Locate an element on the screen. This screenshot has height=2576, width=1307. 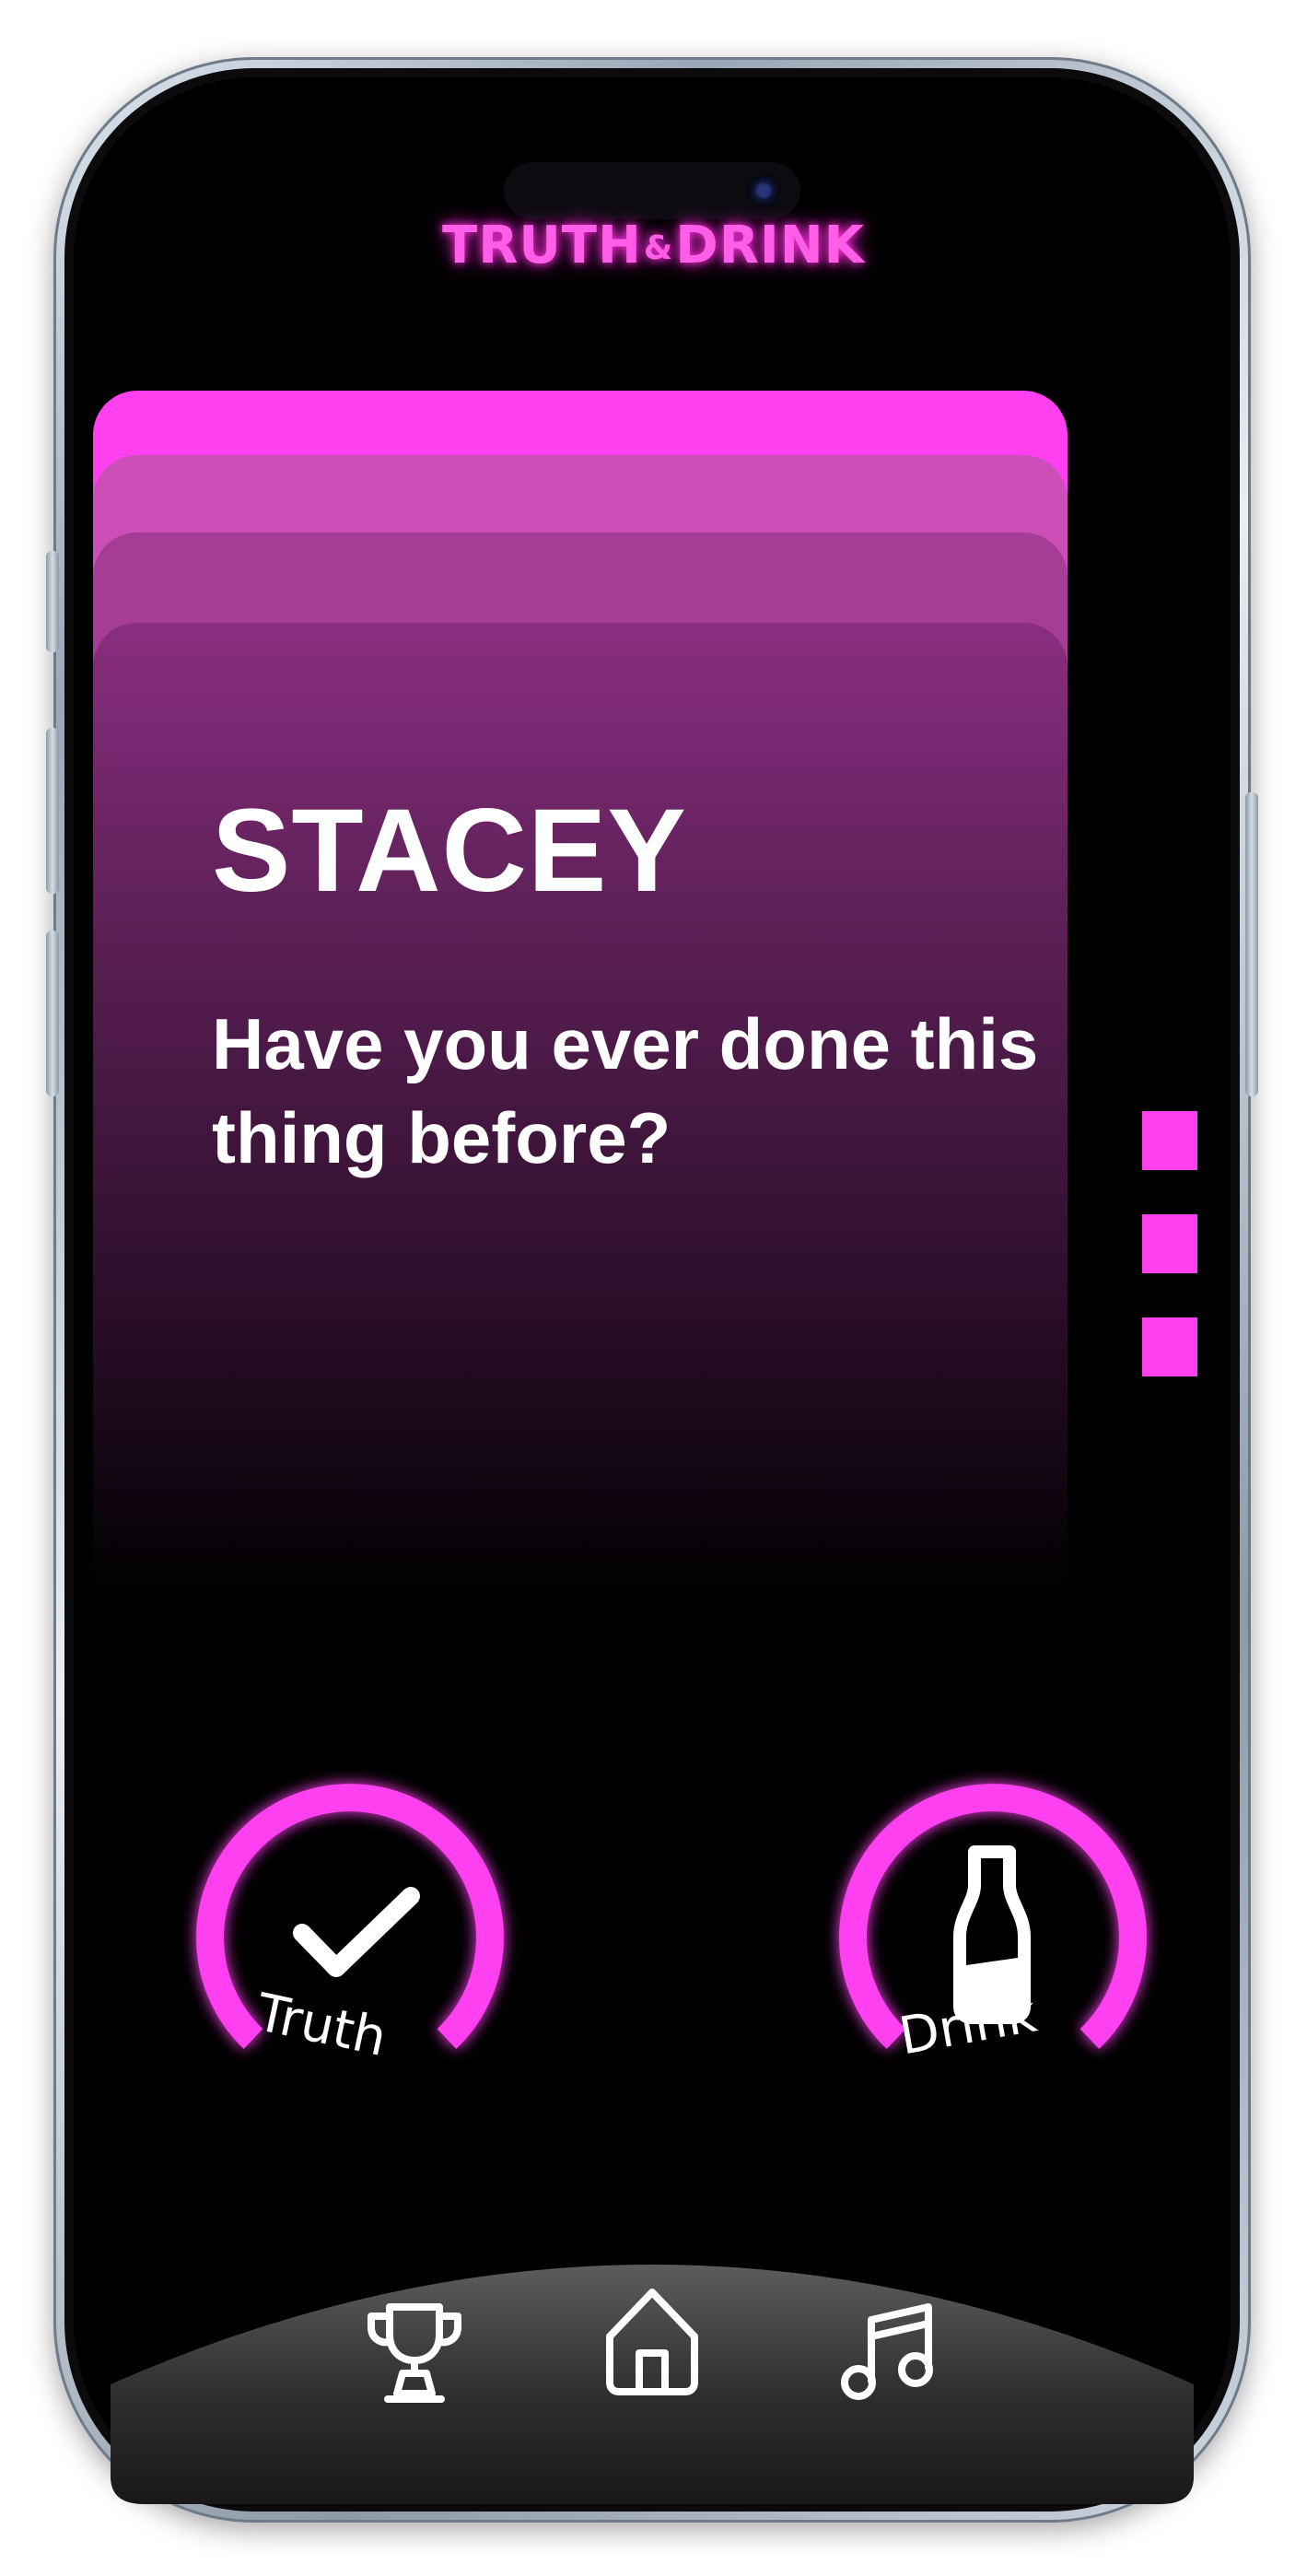
question-text: Have you ever done this thing before? is located at coordinates (625, 1090).